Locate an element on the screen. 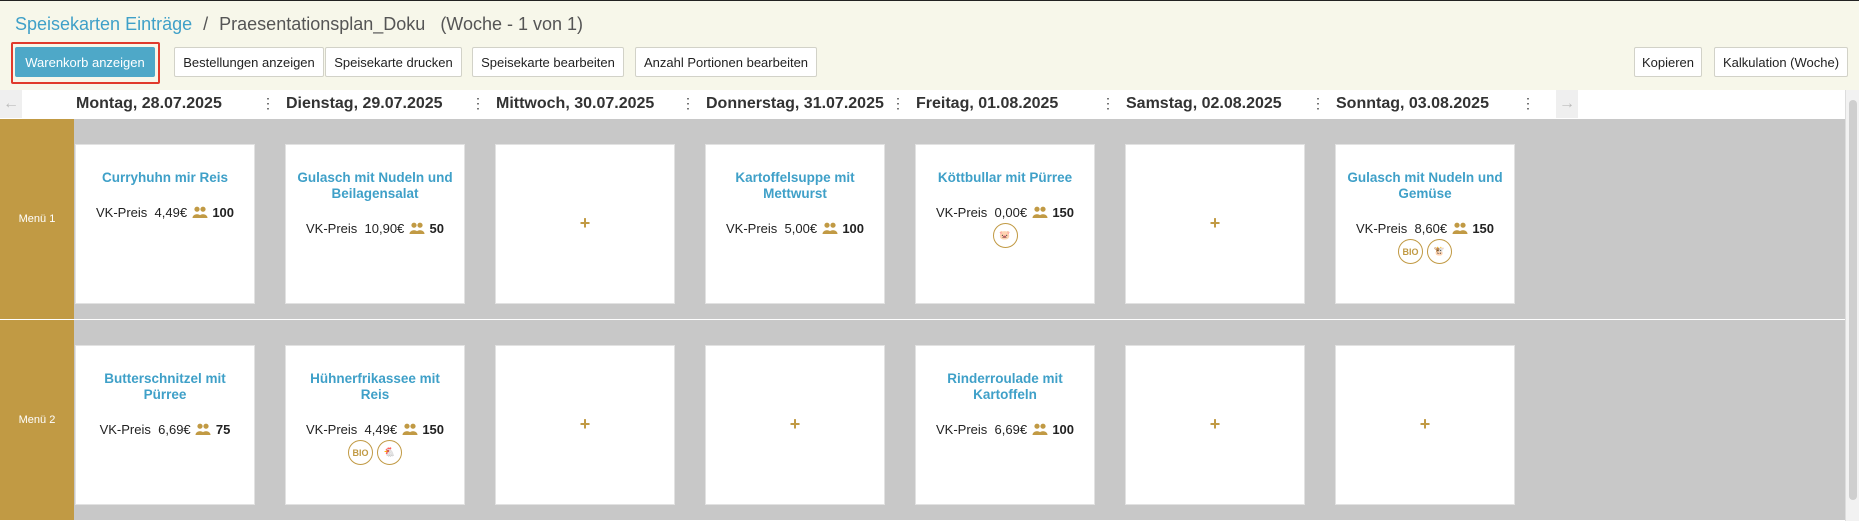 This screenshot has width=1859, height=521. breadcrumb-root-link: Speisekarten Einträge is located at coordinates (103, 24).